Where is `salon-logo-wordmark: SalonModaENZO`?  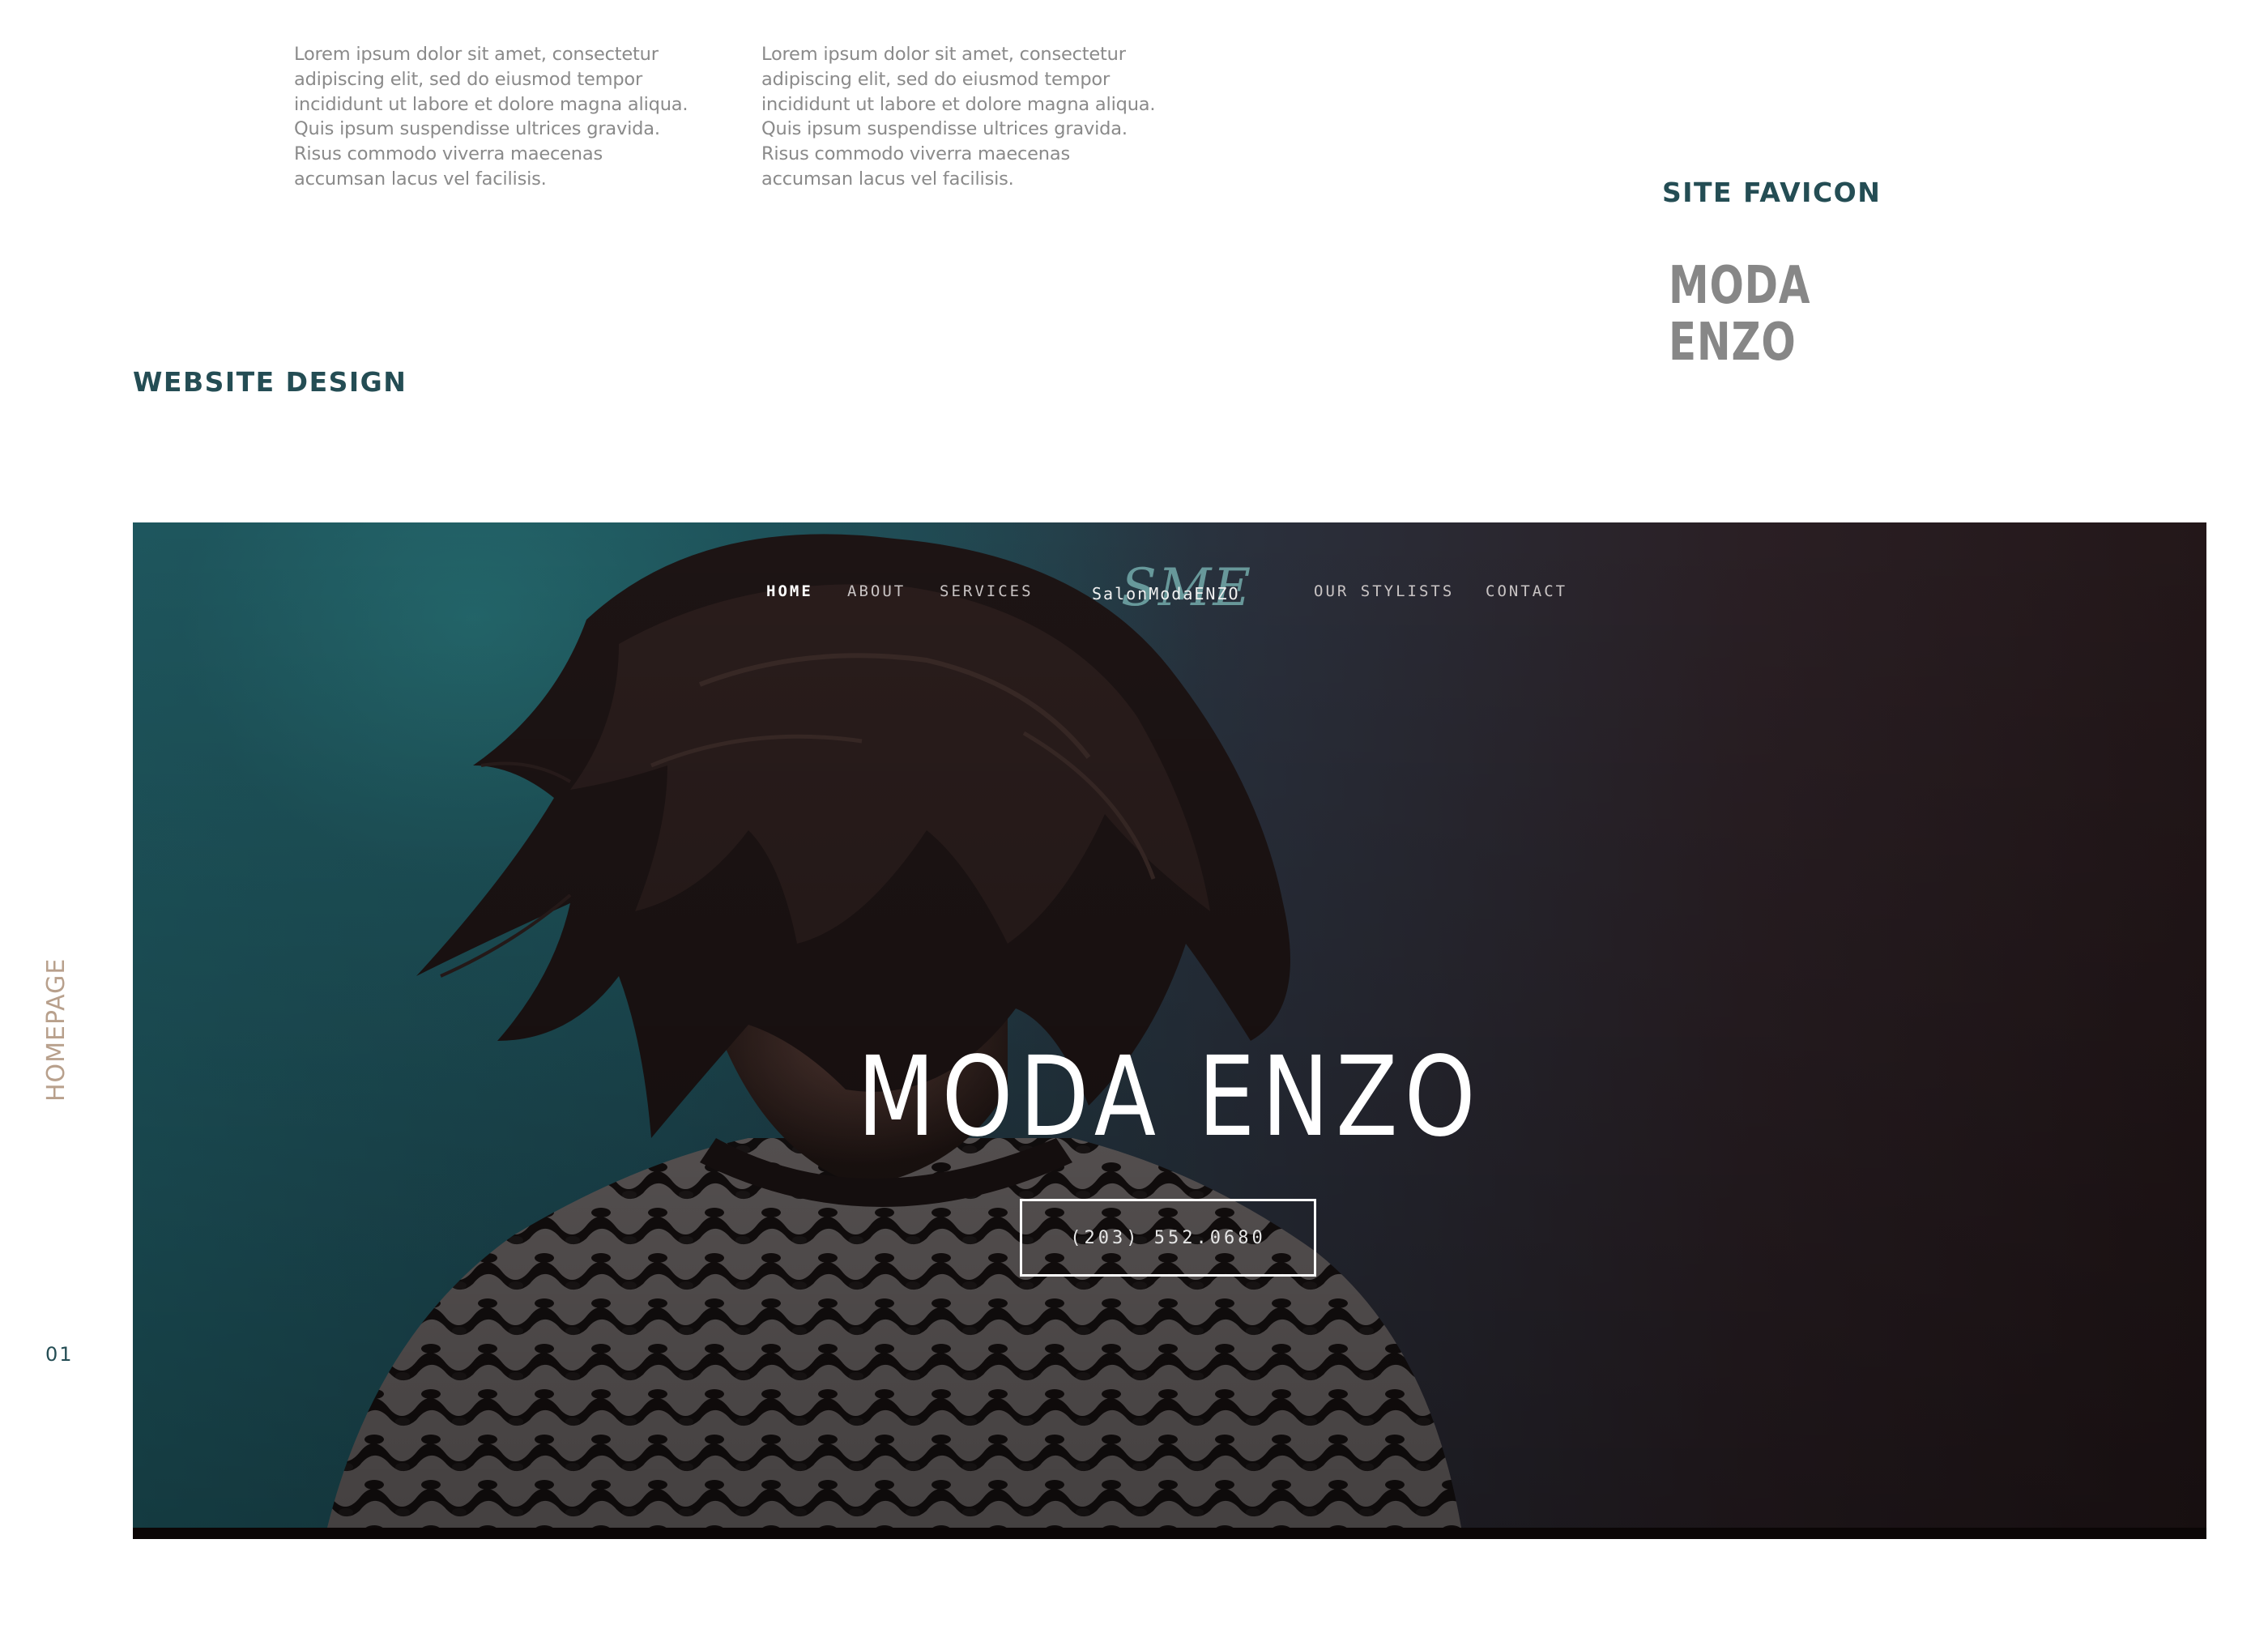 salon-logo-wordmark: SalonModaENZO is located at coordinates (1166, 593).